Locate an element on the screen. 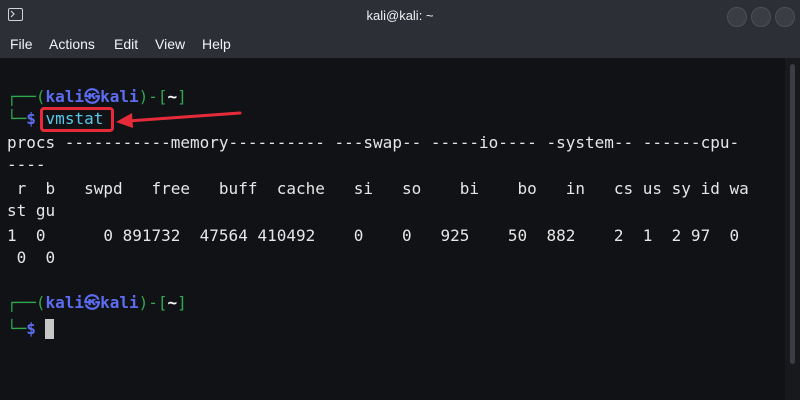 This screenshot has height=400, width=800. prompt2-line-bottom: └─$ is located at coordinates (21, 329).